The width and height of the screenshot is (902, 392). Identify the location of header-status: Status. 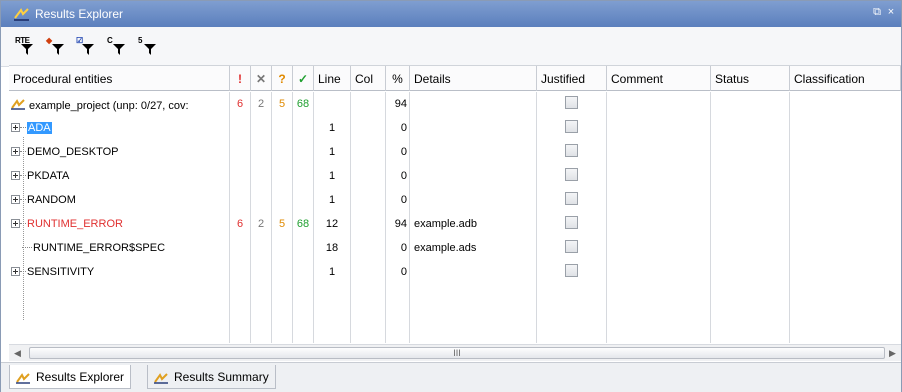
(750, 78).